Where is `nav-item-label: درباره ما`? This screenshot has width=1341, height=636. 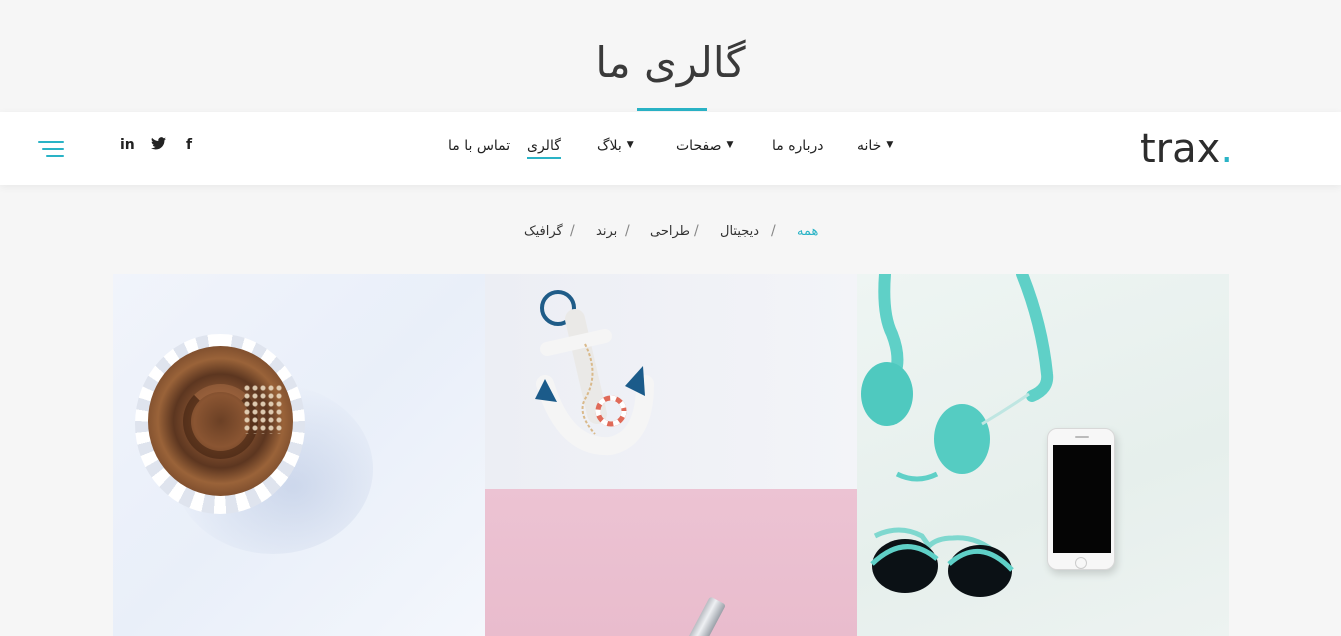 nav-item-label: درباره ما is located at coordinates (798, 146).